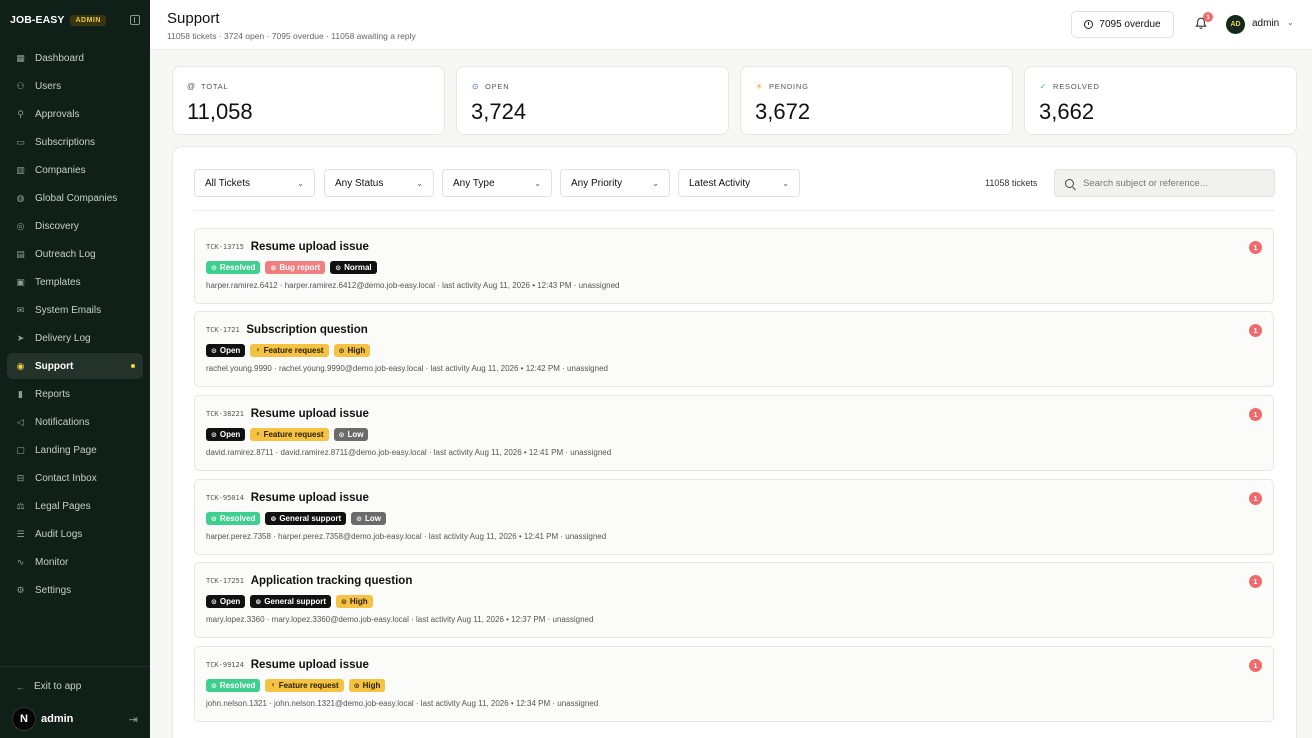 The width and height of the screenshot is (1312, 738). I want to click on header-avatar: AD, so click(1235, 24).